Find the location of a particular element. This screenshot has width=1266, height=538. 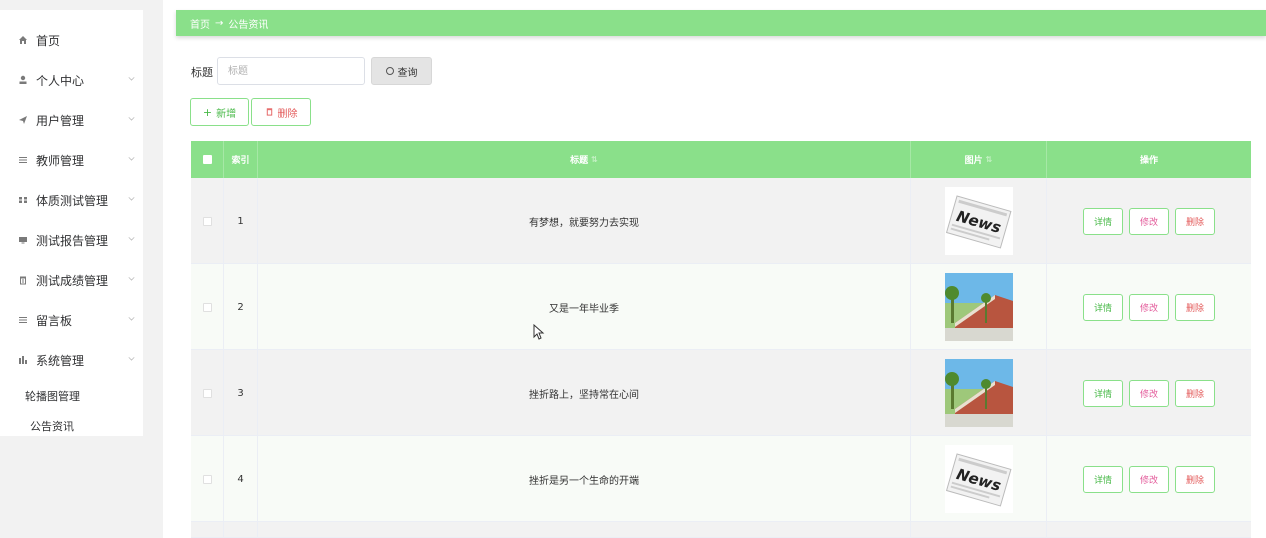

sidebar-subitem-label: 公告资讯 is located at coordinates (52, 426).